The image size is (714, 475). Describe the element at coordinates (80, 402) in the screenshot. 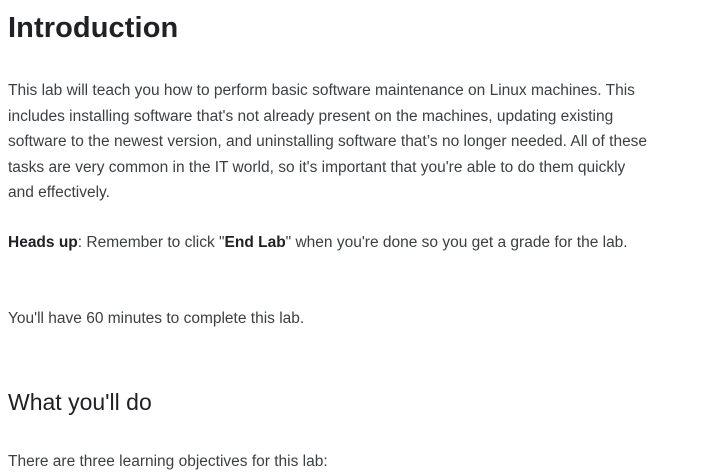

I see `what-youll-do-heading: What you'll do` at that location.